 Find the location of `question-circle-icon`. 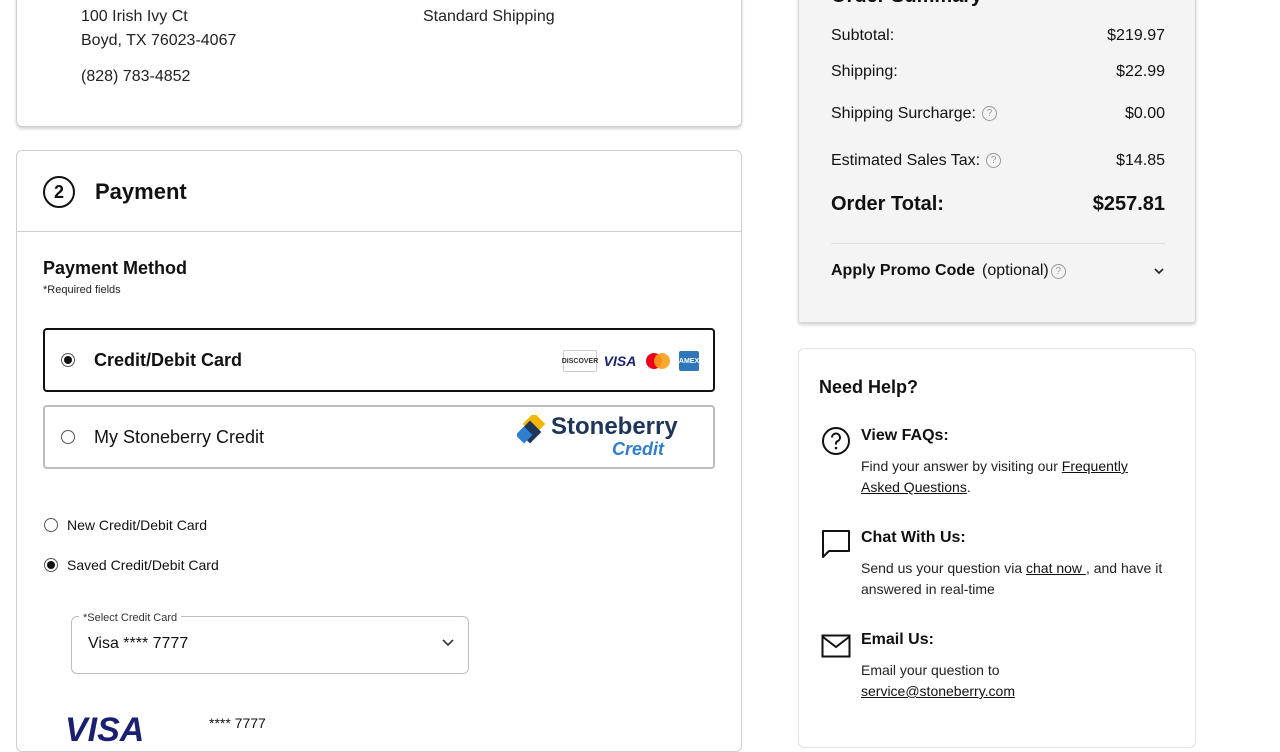

question-circle-icon is located at coordinates (836, 441).